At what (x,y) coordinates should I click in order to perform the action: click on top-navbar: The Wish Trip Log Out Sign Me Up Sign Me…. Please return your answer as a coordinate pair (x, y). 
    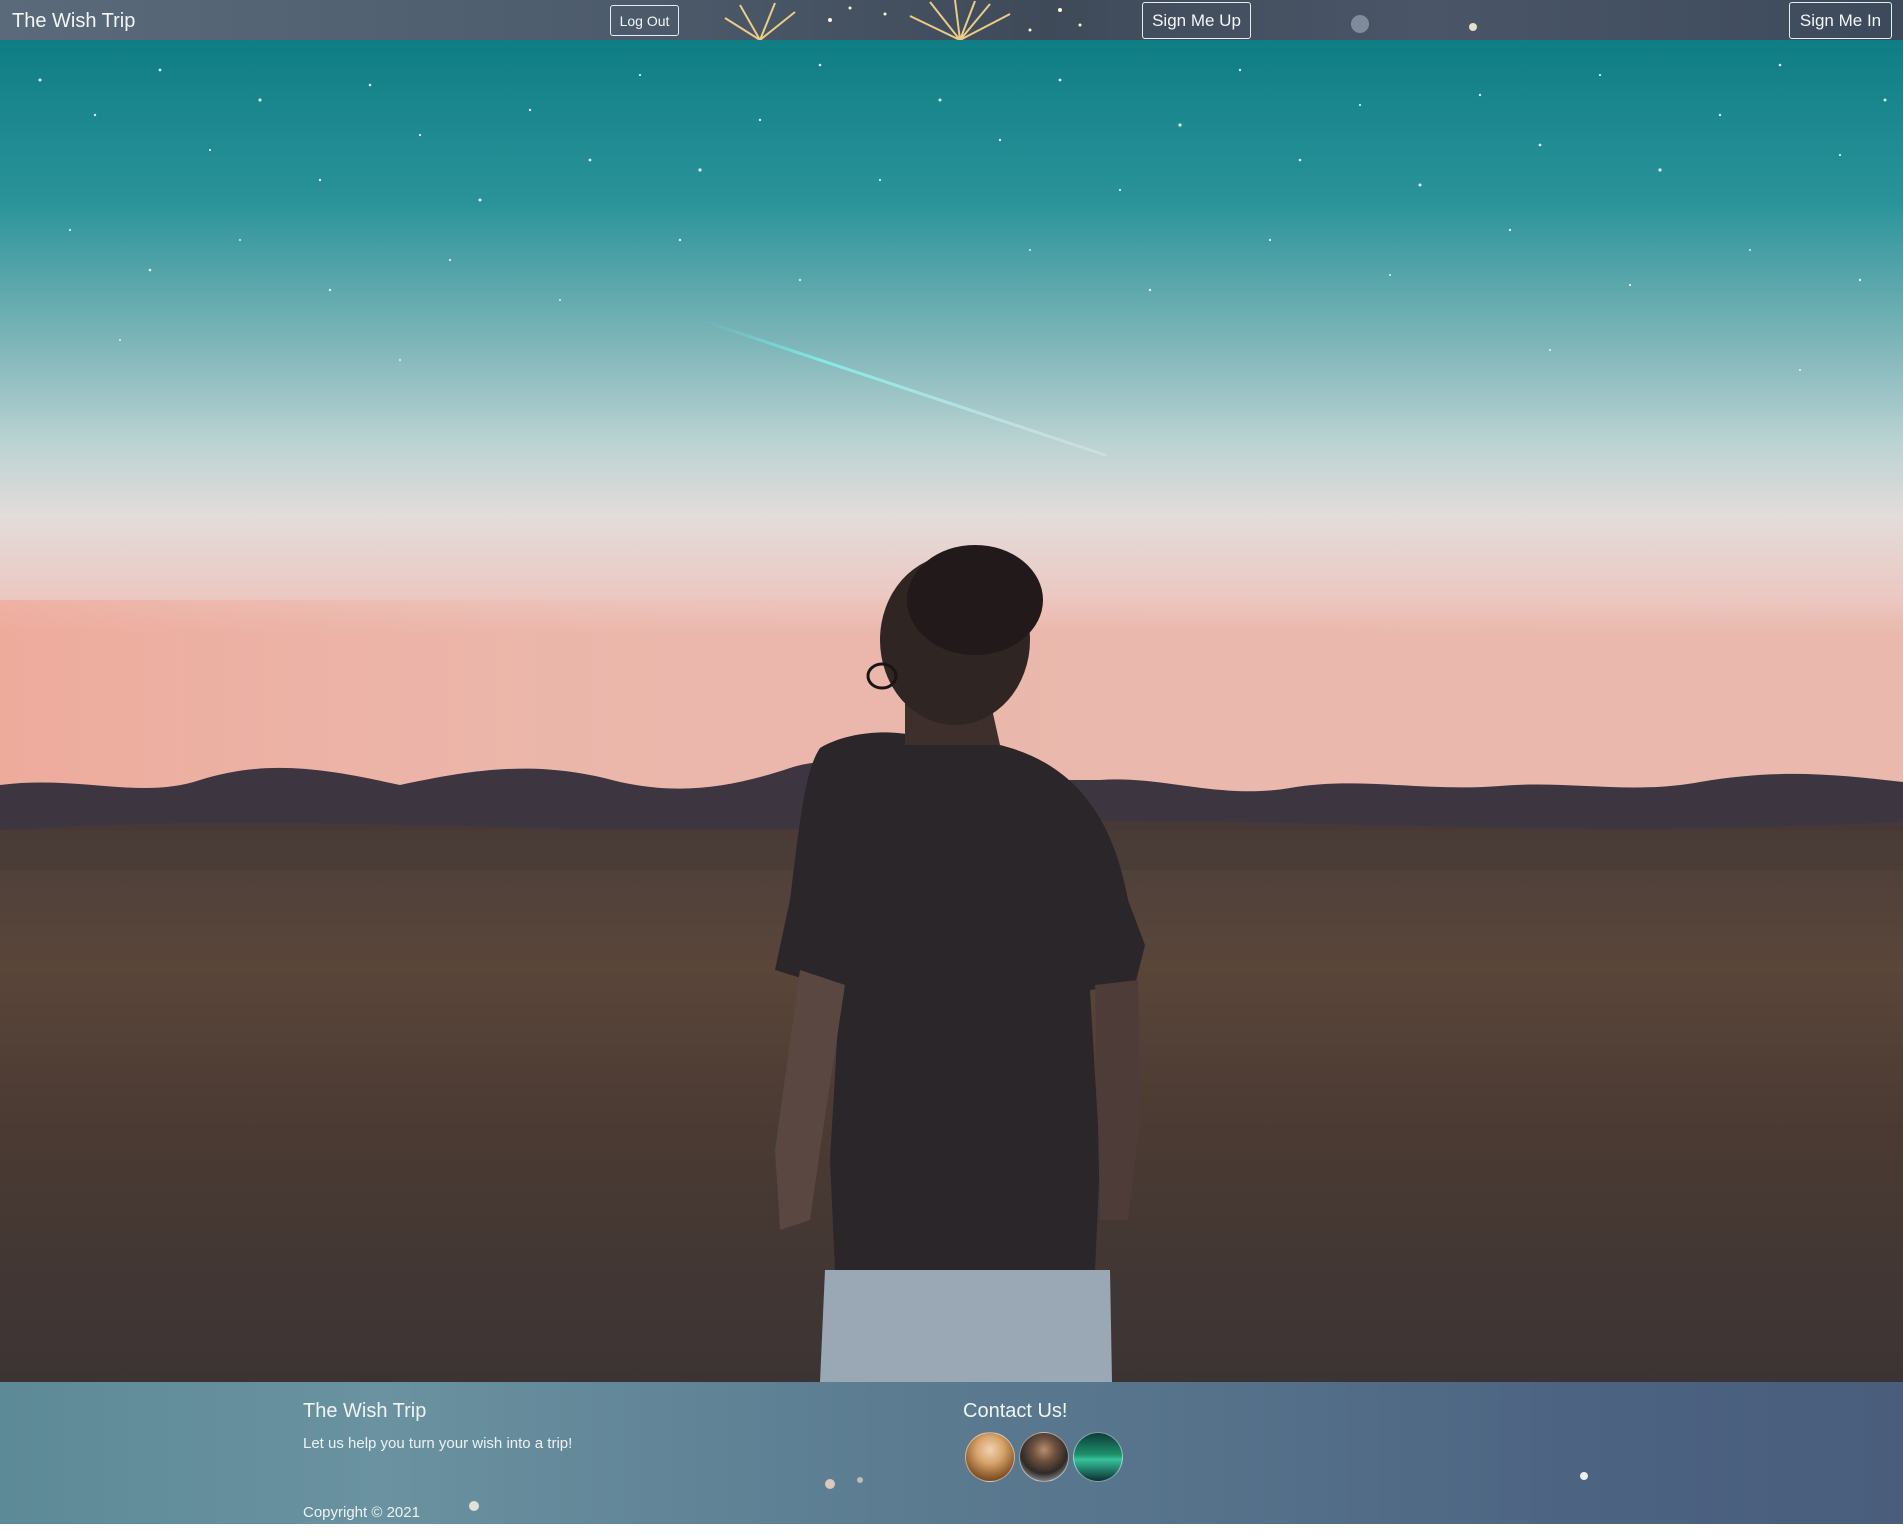
    Looking at the image, I should click on (951, 20).